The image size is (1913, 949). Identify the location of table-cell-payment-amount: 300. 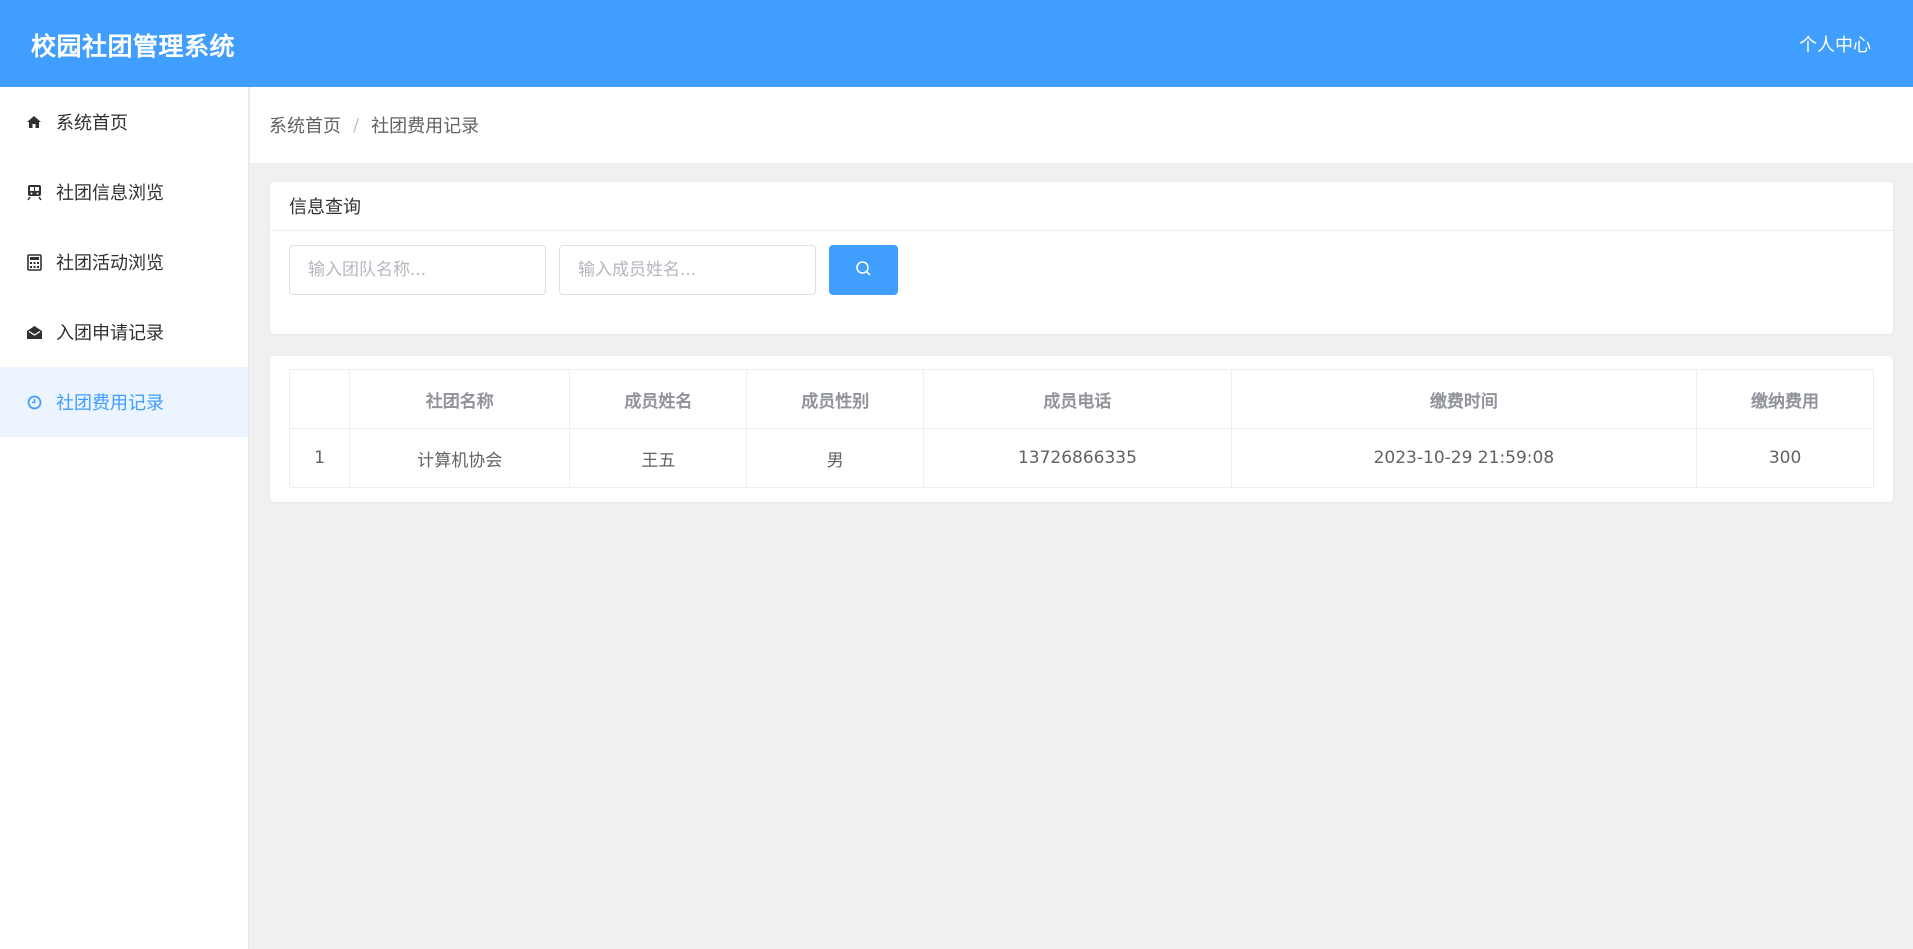
(1785, 458).